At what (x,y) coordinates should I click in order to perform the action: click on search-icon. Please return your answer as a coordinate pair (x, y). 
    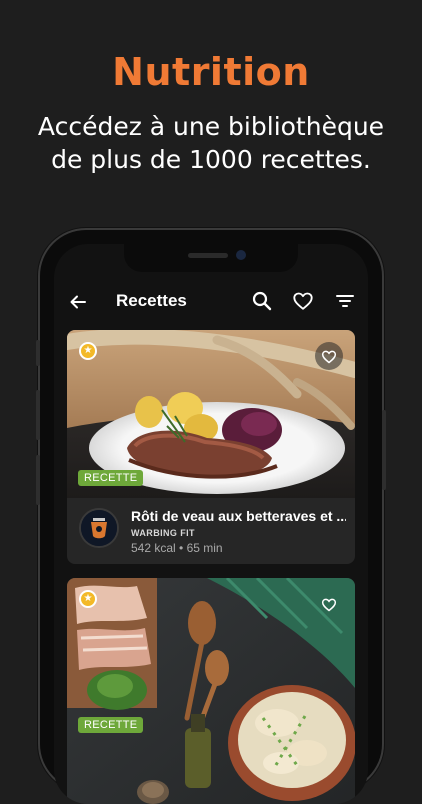
    Looking at the image, I should click on (262, 301).